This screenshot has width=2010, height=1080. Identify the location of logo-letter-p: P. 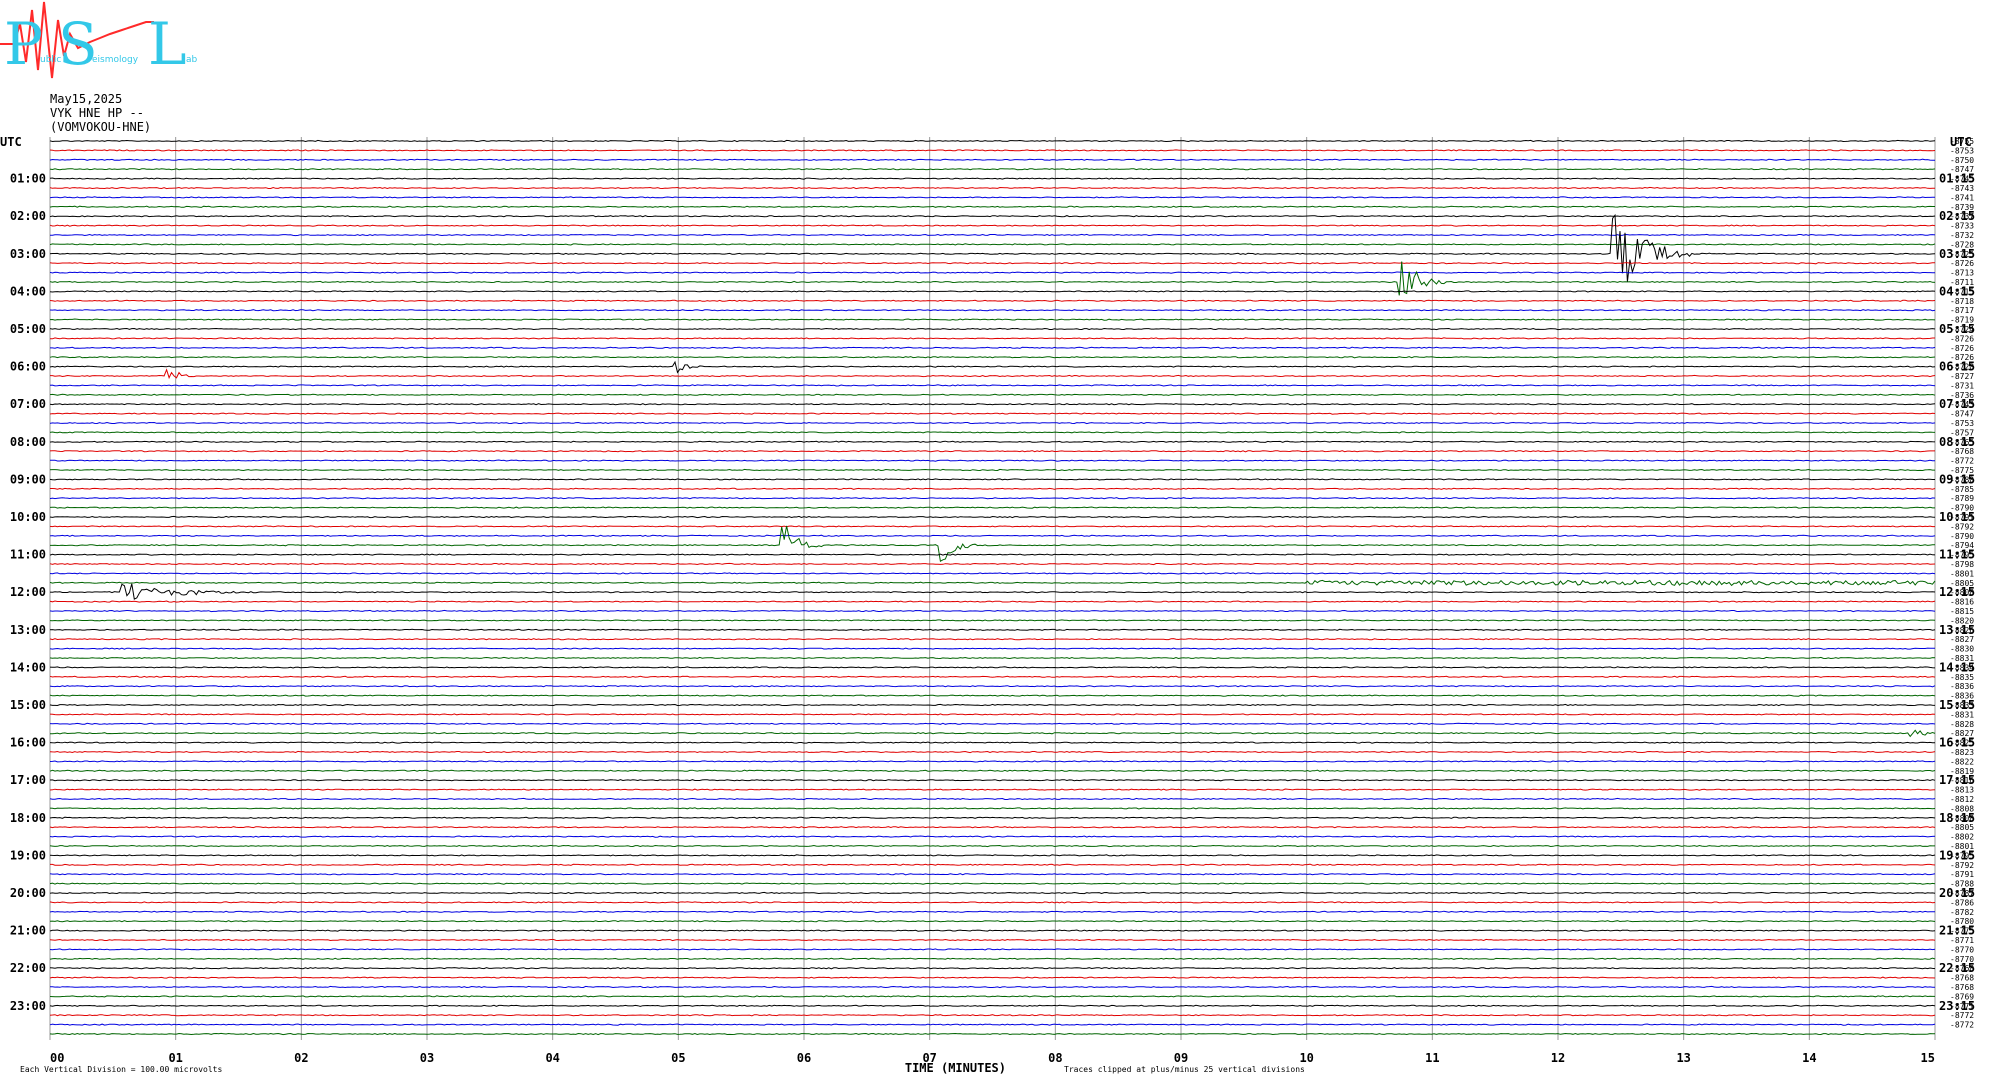
(23, 44).